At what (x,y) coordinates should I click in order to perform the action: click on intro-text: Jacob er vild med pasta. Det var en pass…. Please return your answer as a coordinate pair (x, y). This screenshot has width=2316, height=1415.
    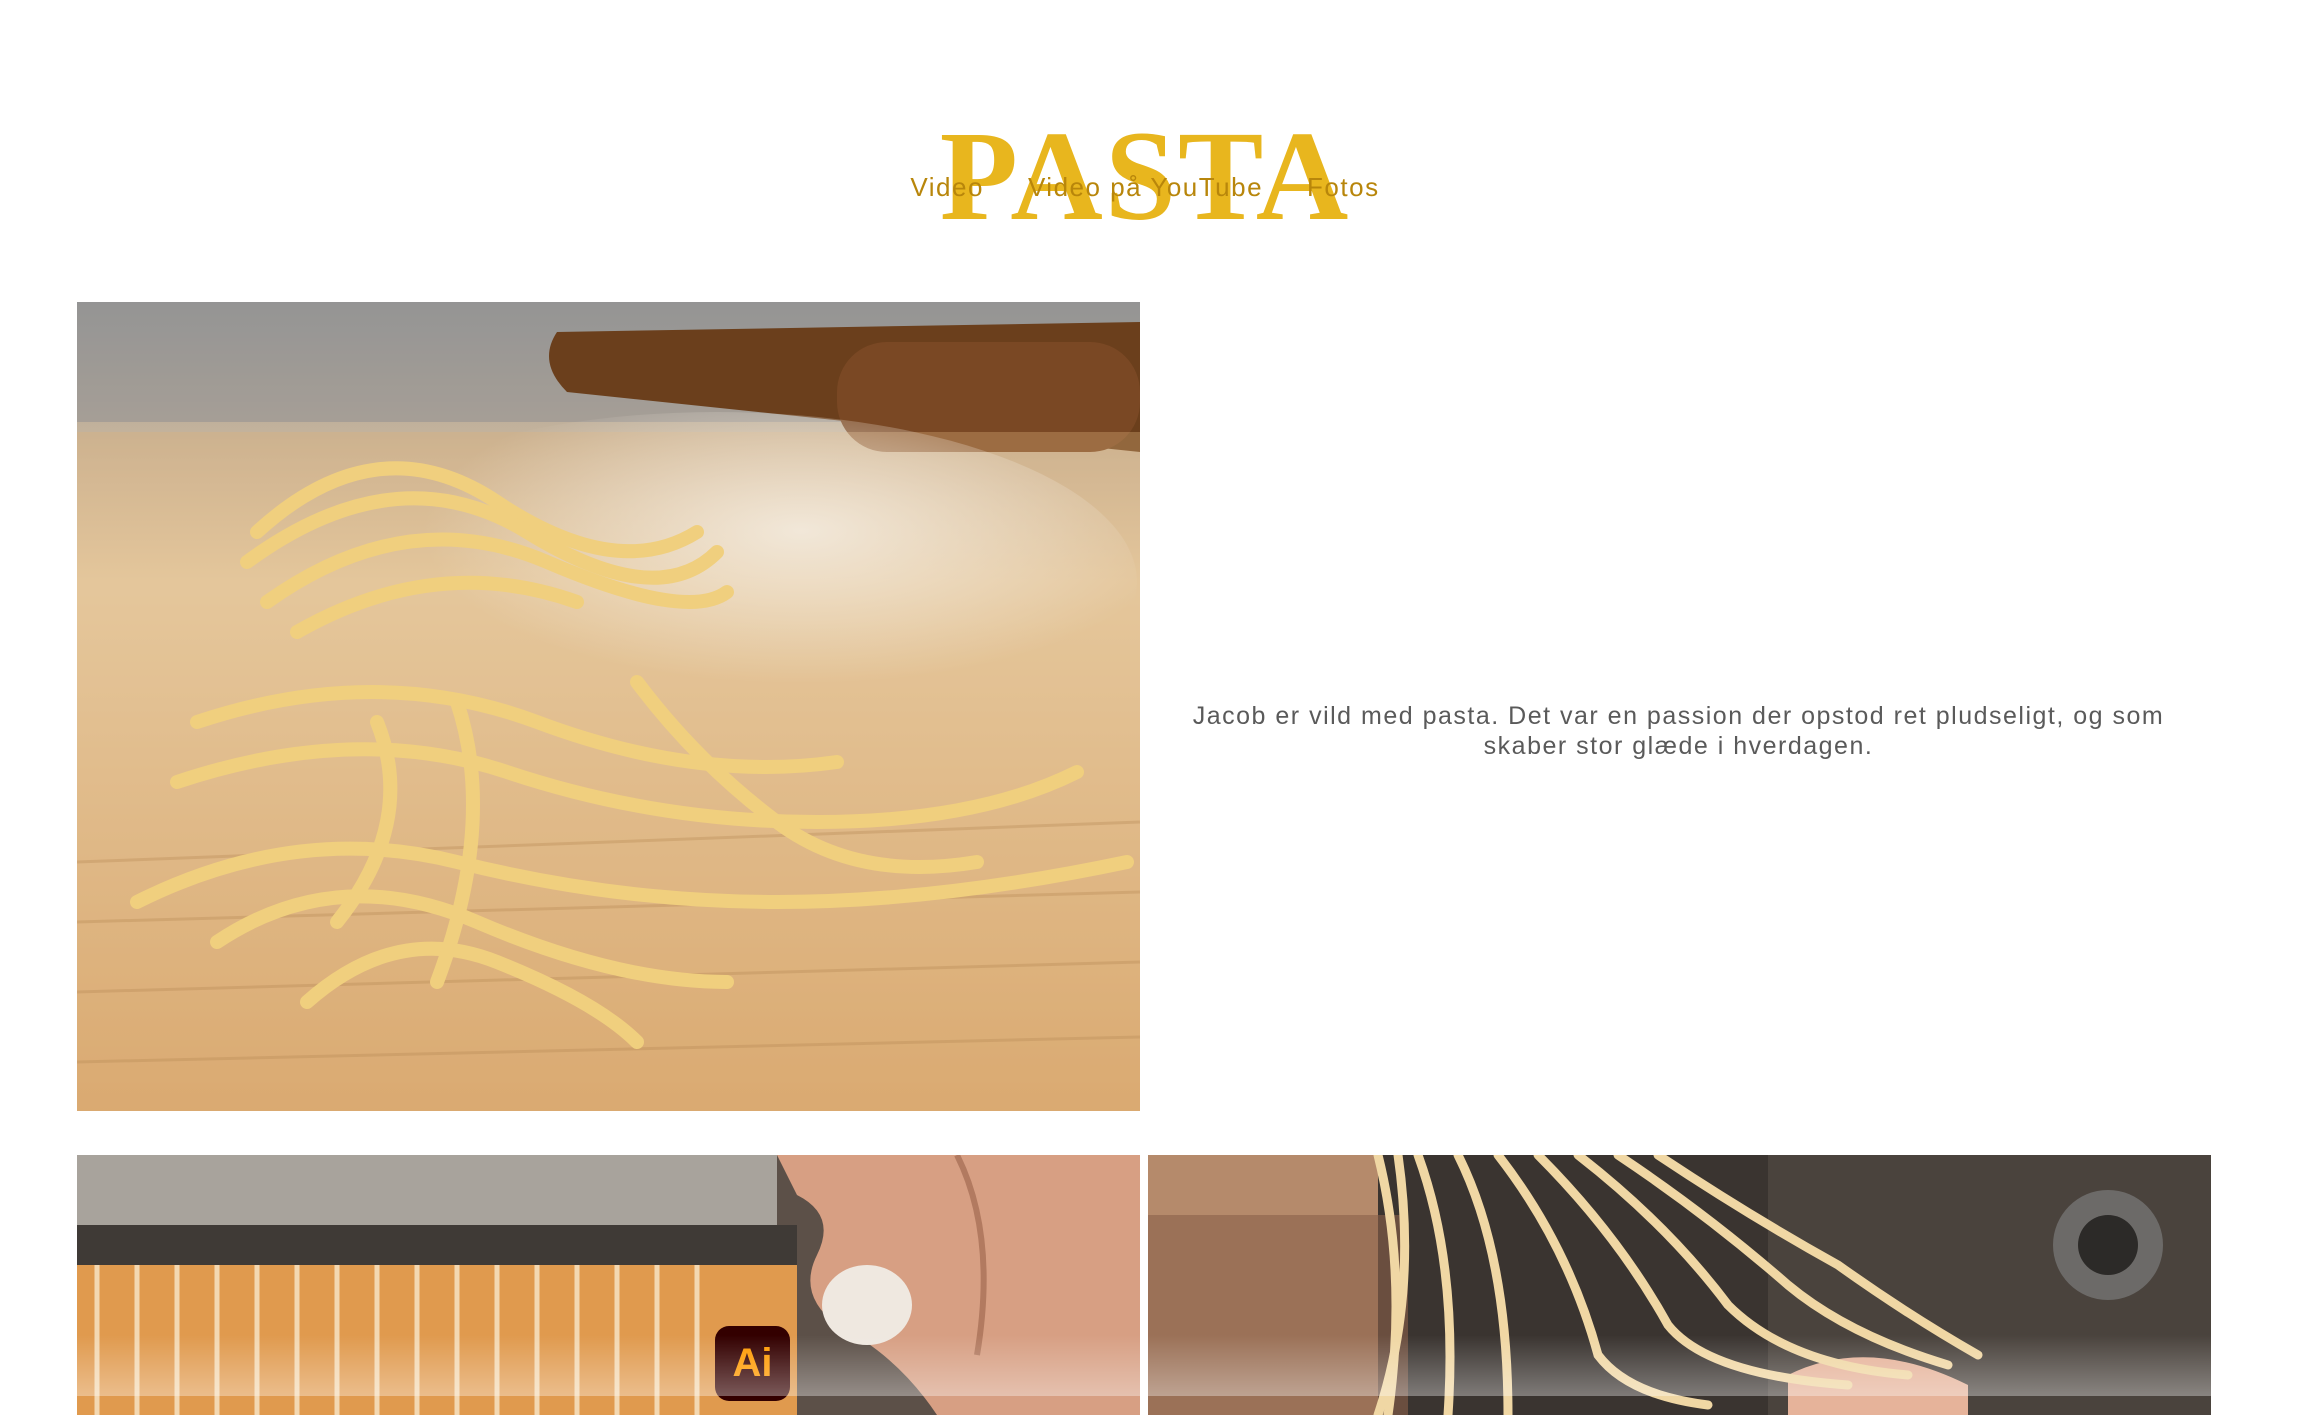
    Looking at the image, I should click on (1678, 731).